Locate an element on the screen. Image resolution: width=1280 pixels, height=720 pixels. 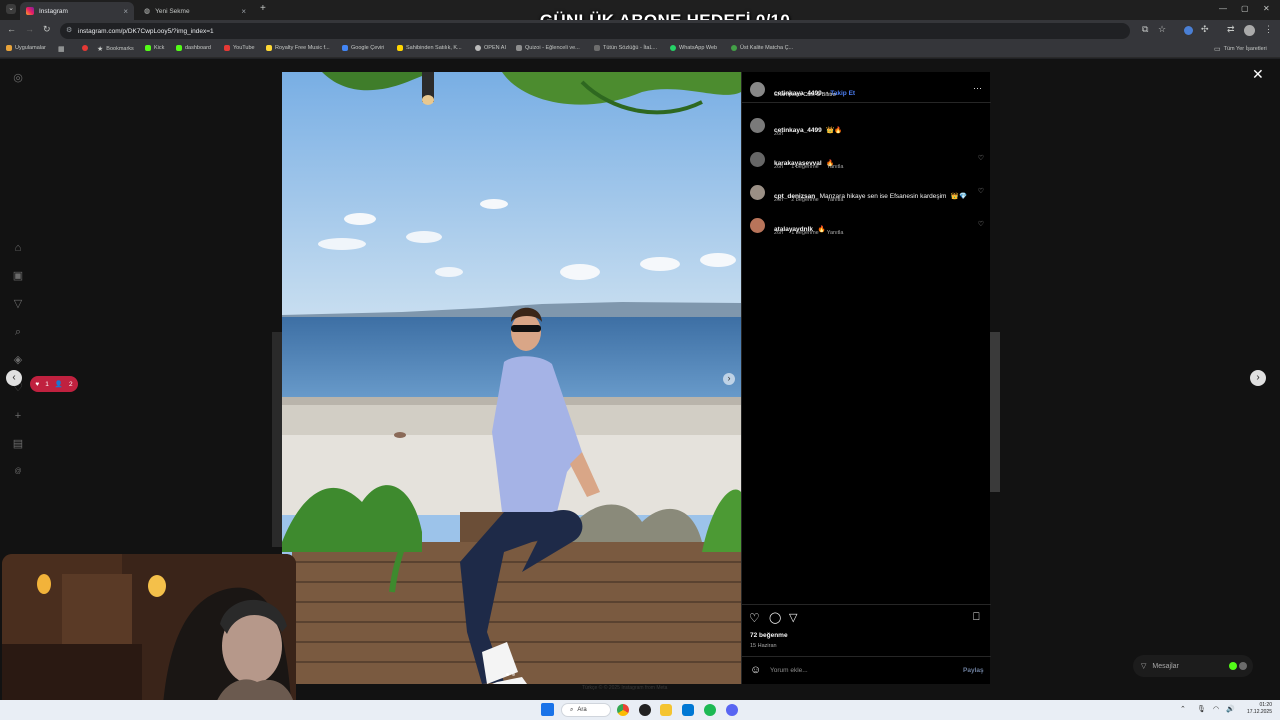
home-icon: ⌂ is located at coordinates (18, 248).